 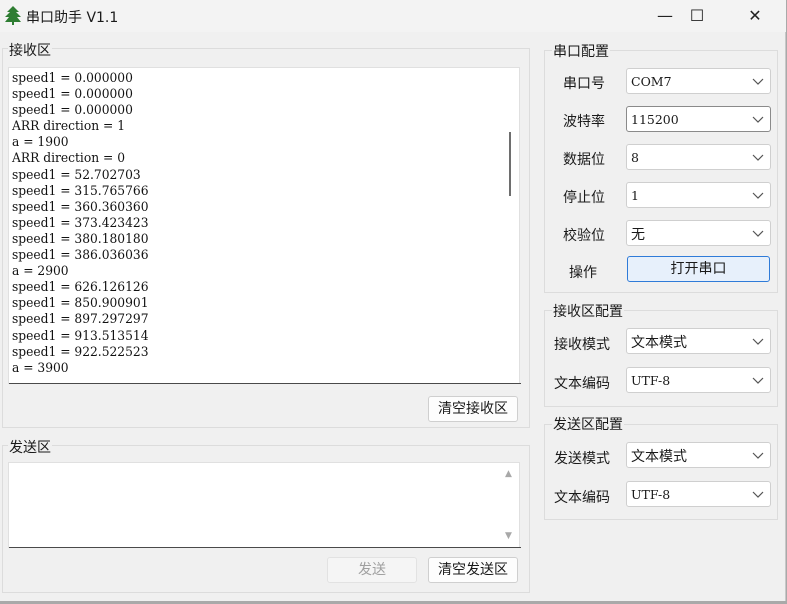 What do you see at coordinates (508, 474) in the screenshot?
I see `scroll-up-arrow-icon: ▲` at bounding box center [508, 474].